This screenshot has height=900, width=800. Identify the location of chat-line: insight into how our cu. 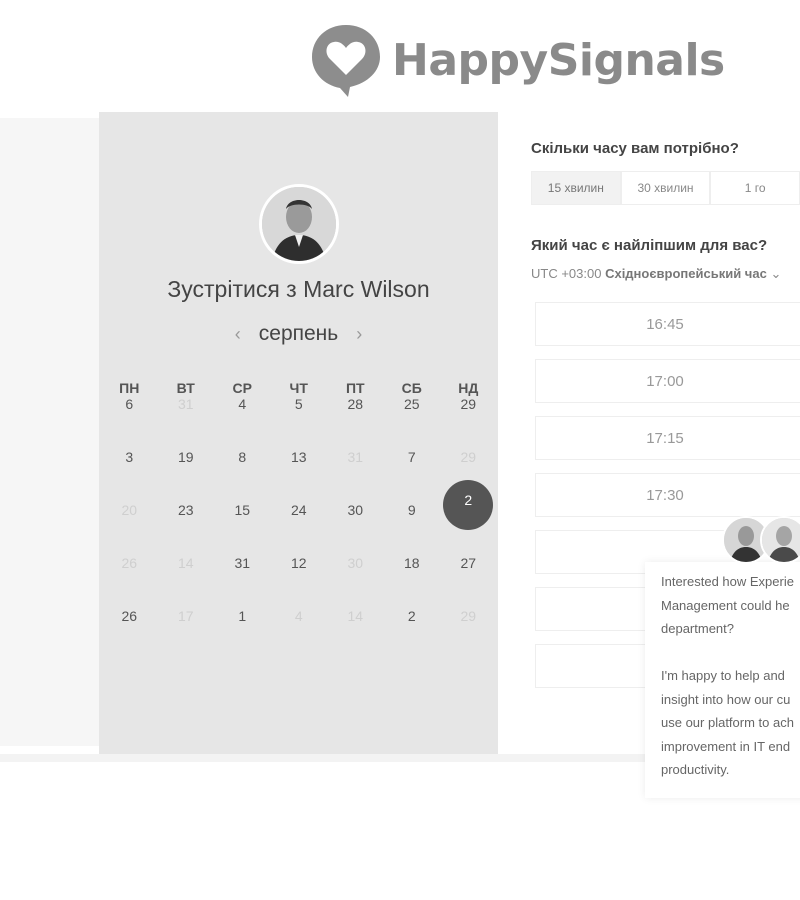
(726, 699).